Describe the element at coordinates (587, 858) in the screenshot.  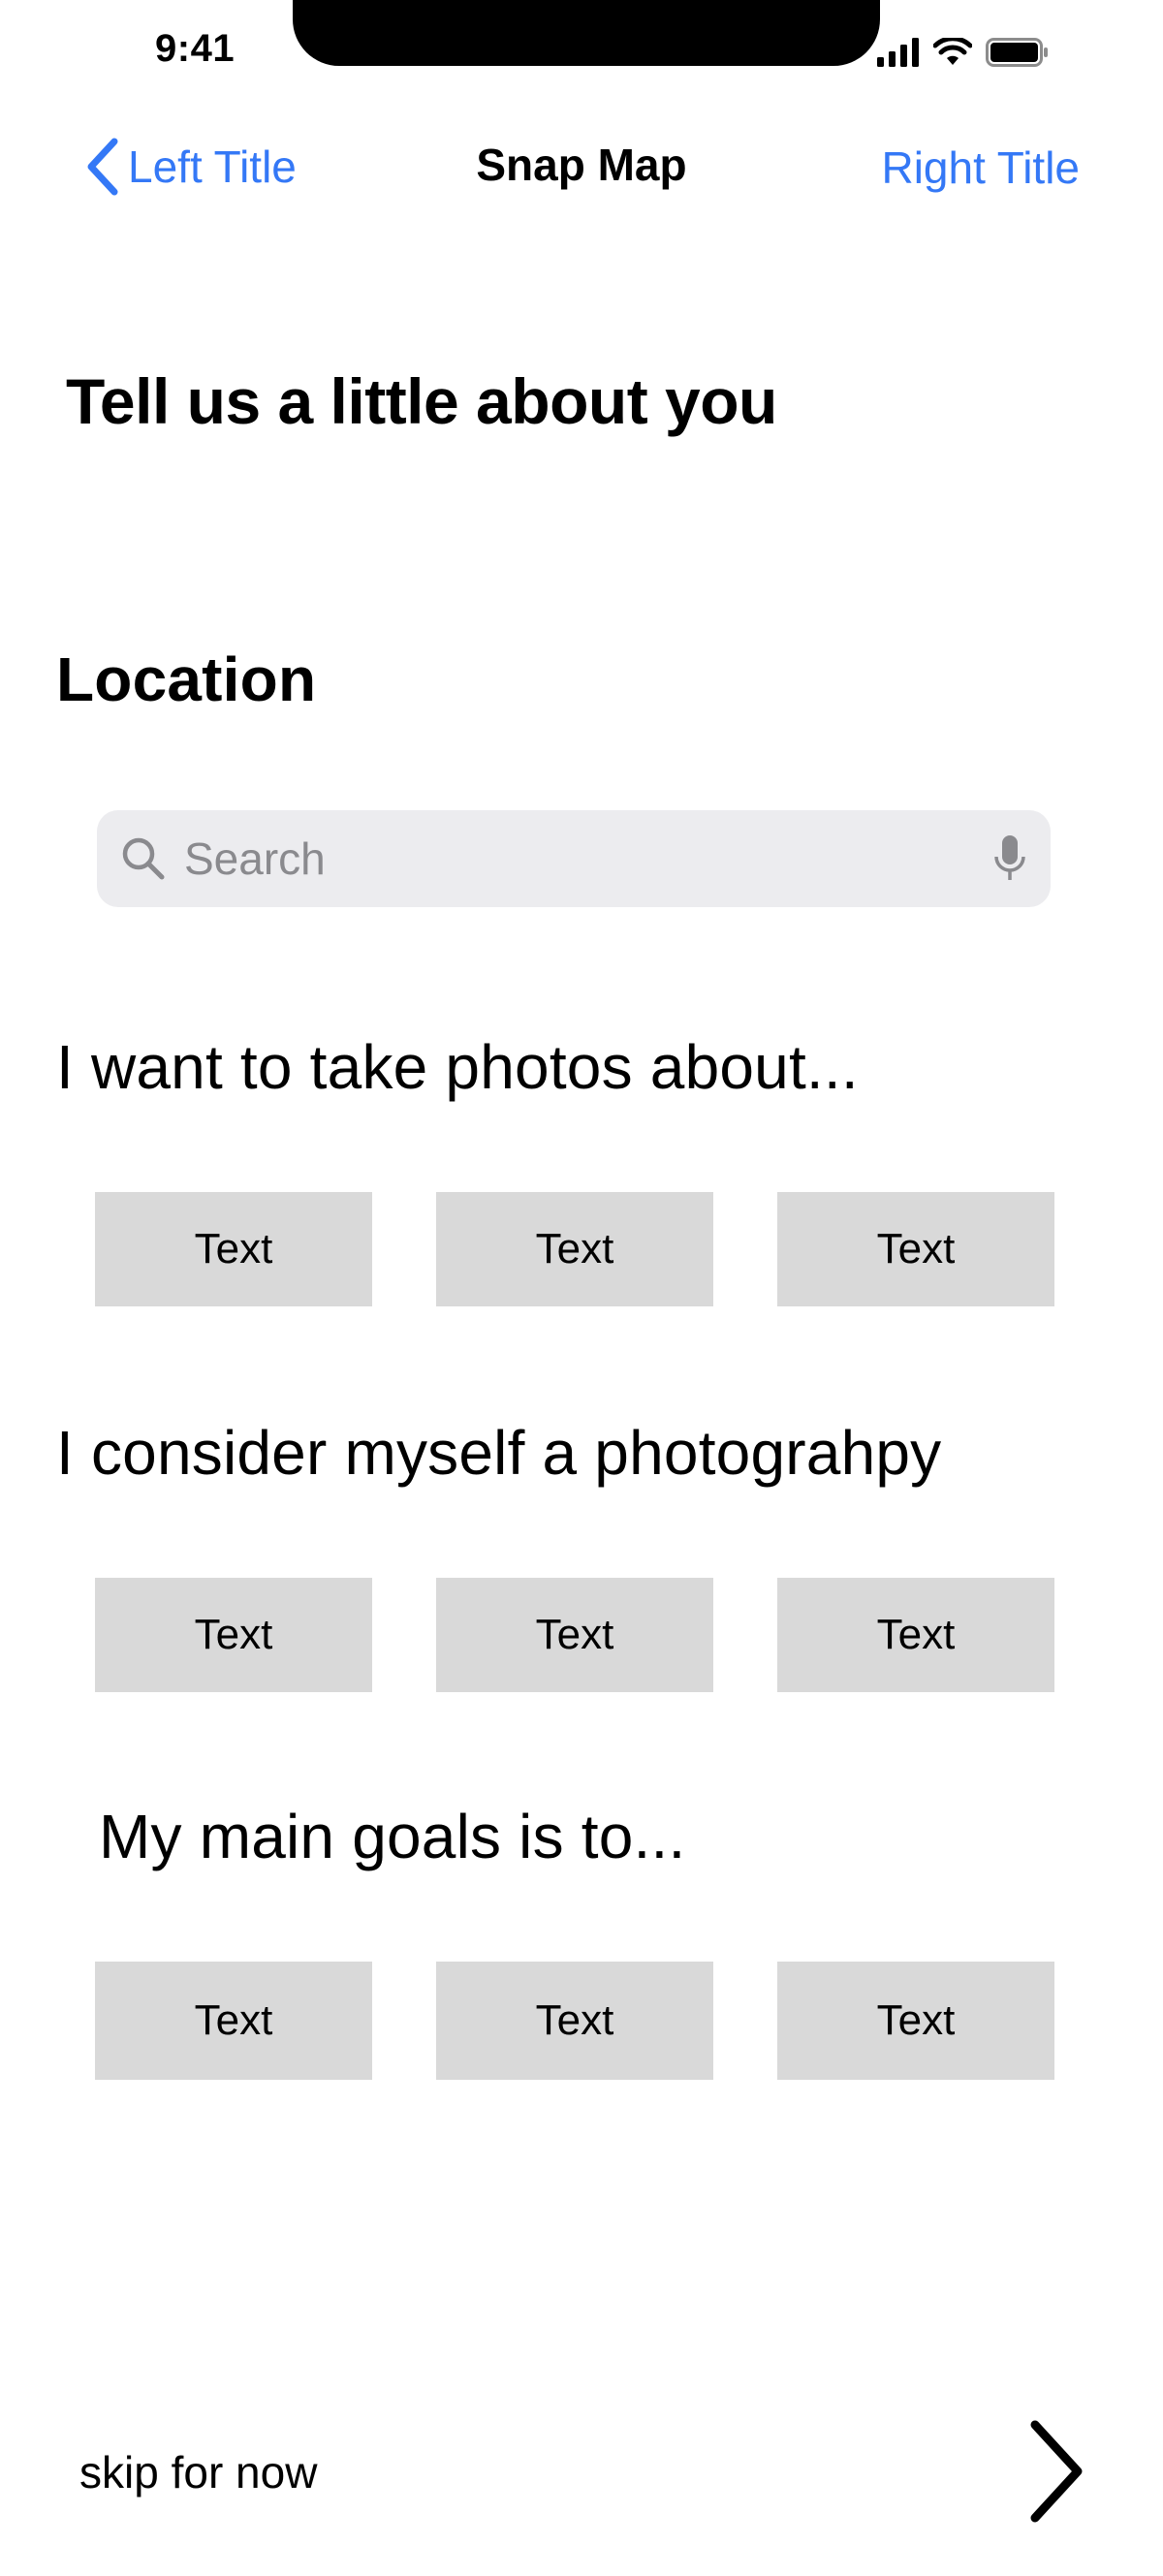
I see `location-search-input` at that location.